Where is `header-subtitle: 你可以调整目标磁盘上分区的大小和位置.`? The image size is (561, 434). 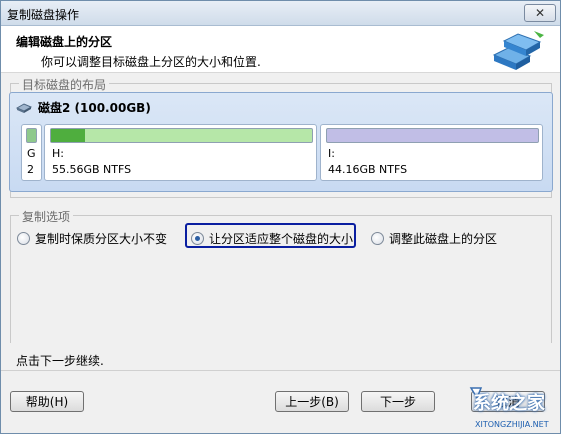 header-subtitle: 你可以调整目标磁盘上分区的大小和位置. is located at coordinates (151, 62).